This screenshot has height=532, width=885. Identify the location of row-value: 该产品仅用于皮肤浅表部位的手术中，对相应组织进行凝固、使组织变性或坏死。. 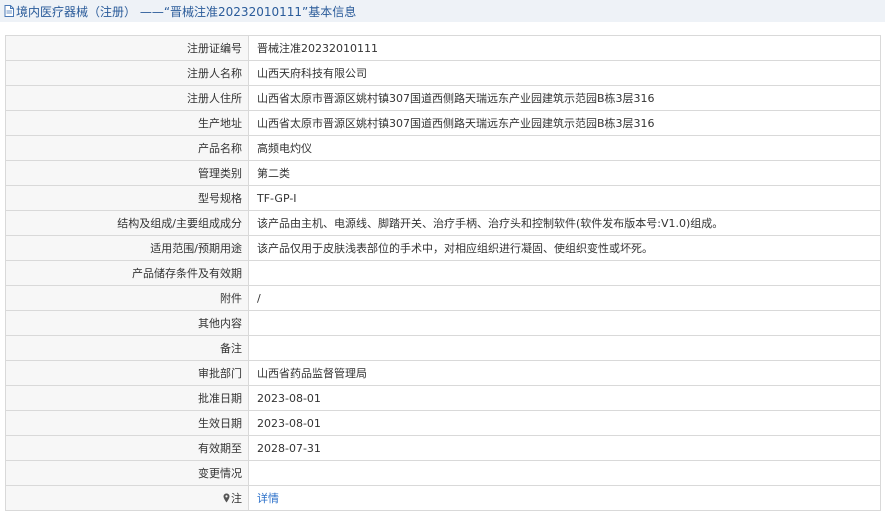
(564, 248).